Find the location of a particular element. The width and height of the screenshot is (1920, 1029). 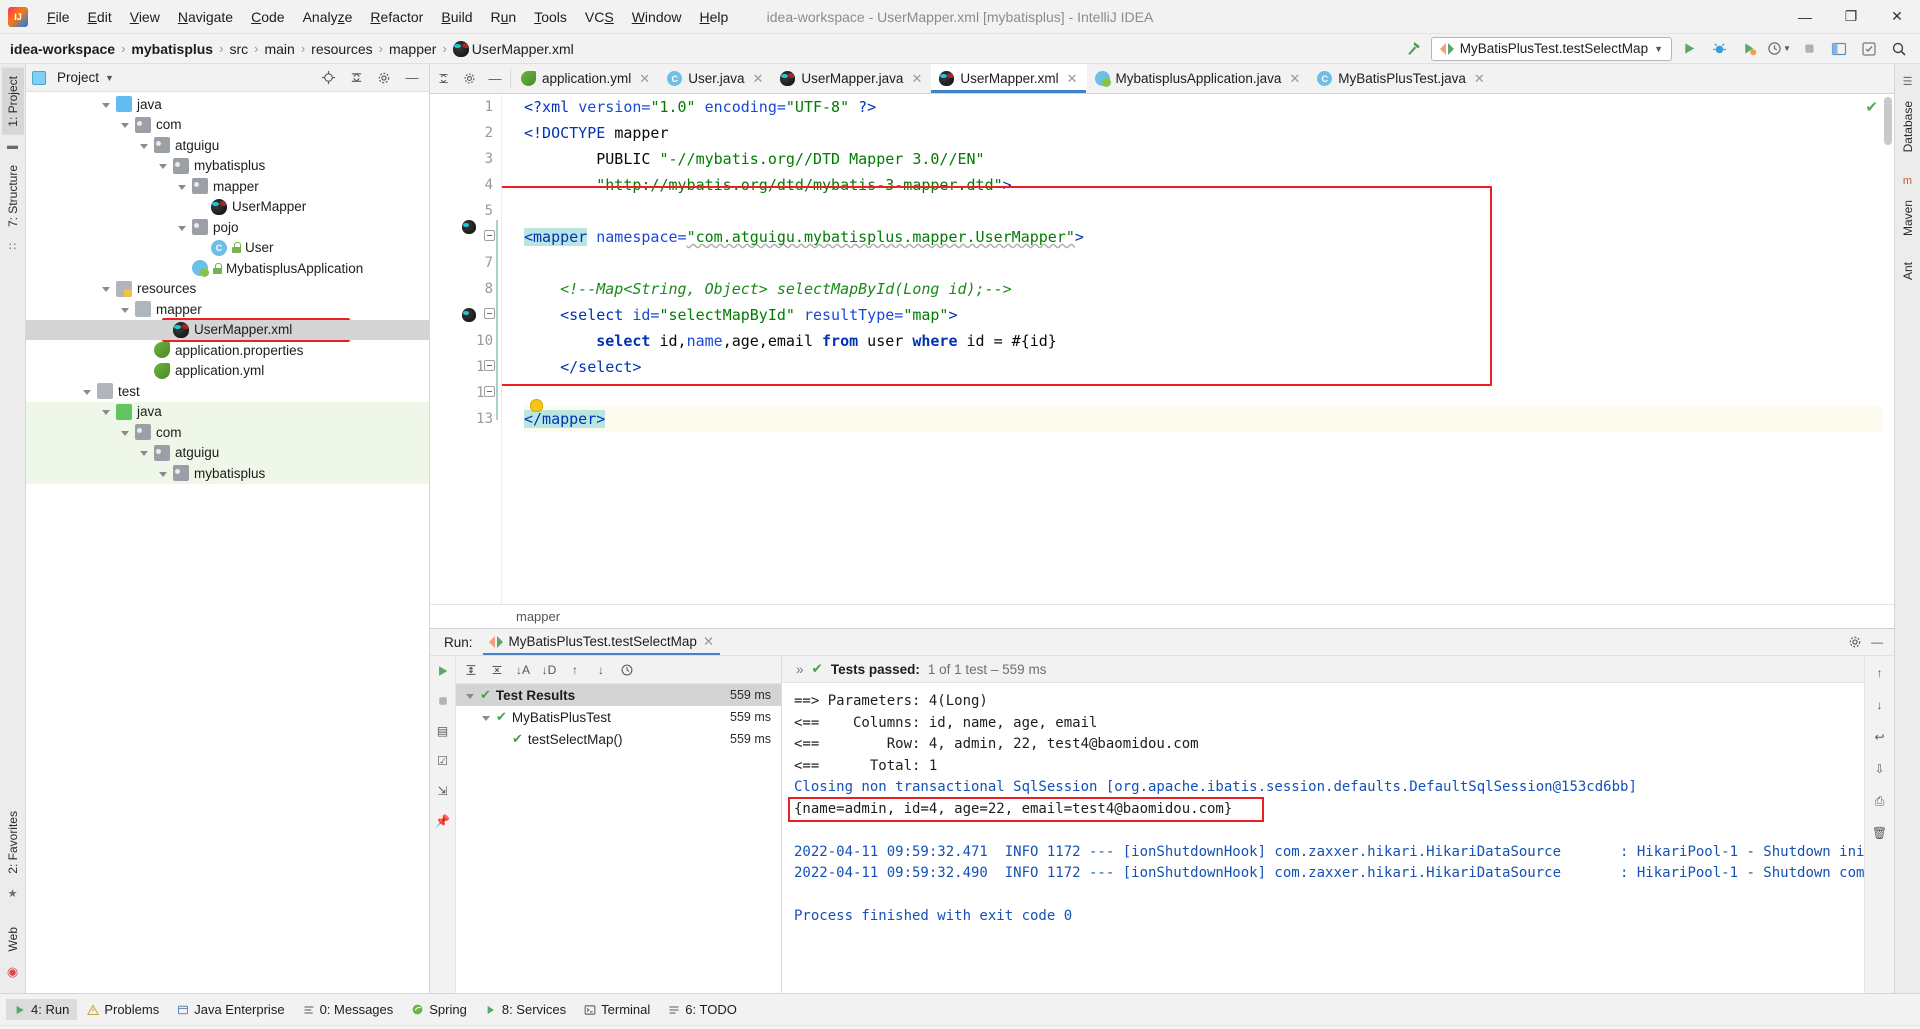

status-tab-todo: 6: TODO is located at coordinates (702, 1009).